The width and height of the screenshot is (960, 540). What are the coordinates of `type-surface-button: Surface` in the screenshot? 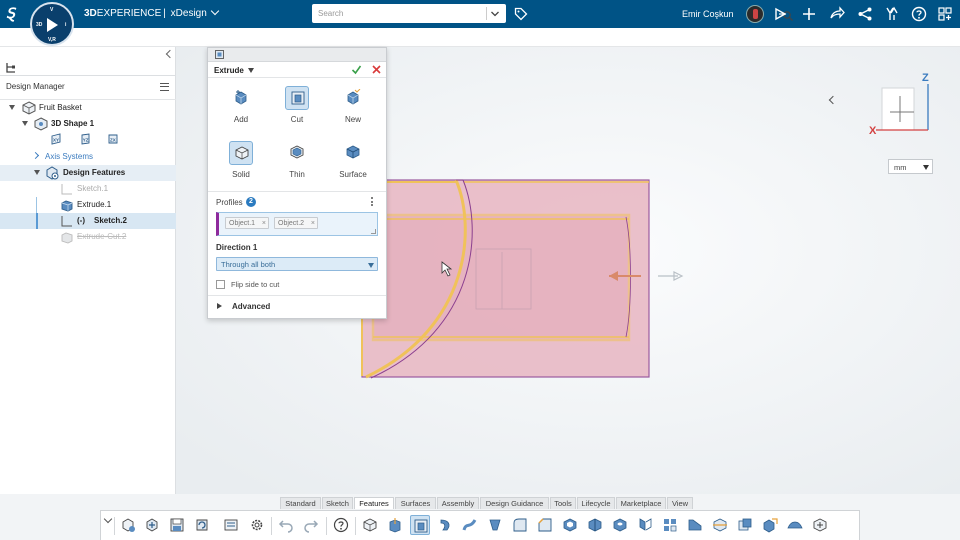 It's located at (353, 163).